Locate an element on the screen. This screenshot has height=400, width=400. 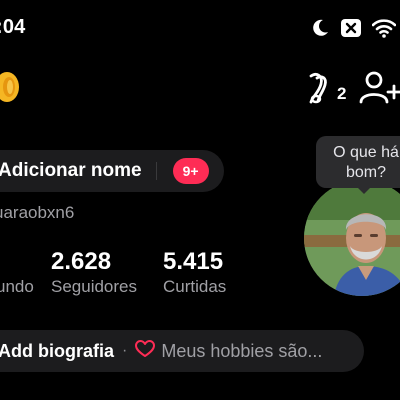
status-icons is located at coordinates (353, 28).